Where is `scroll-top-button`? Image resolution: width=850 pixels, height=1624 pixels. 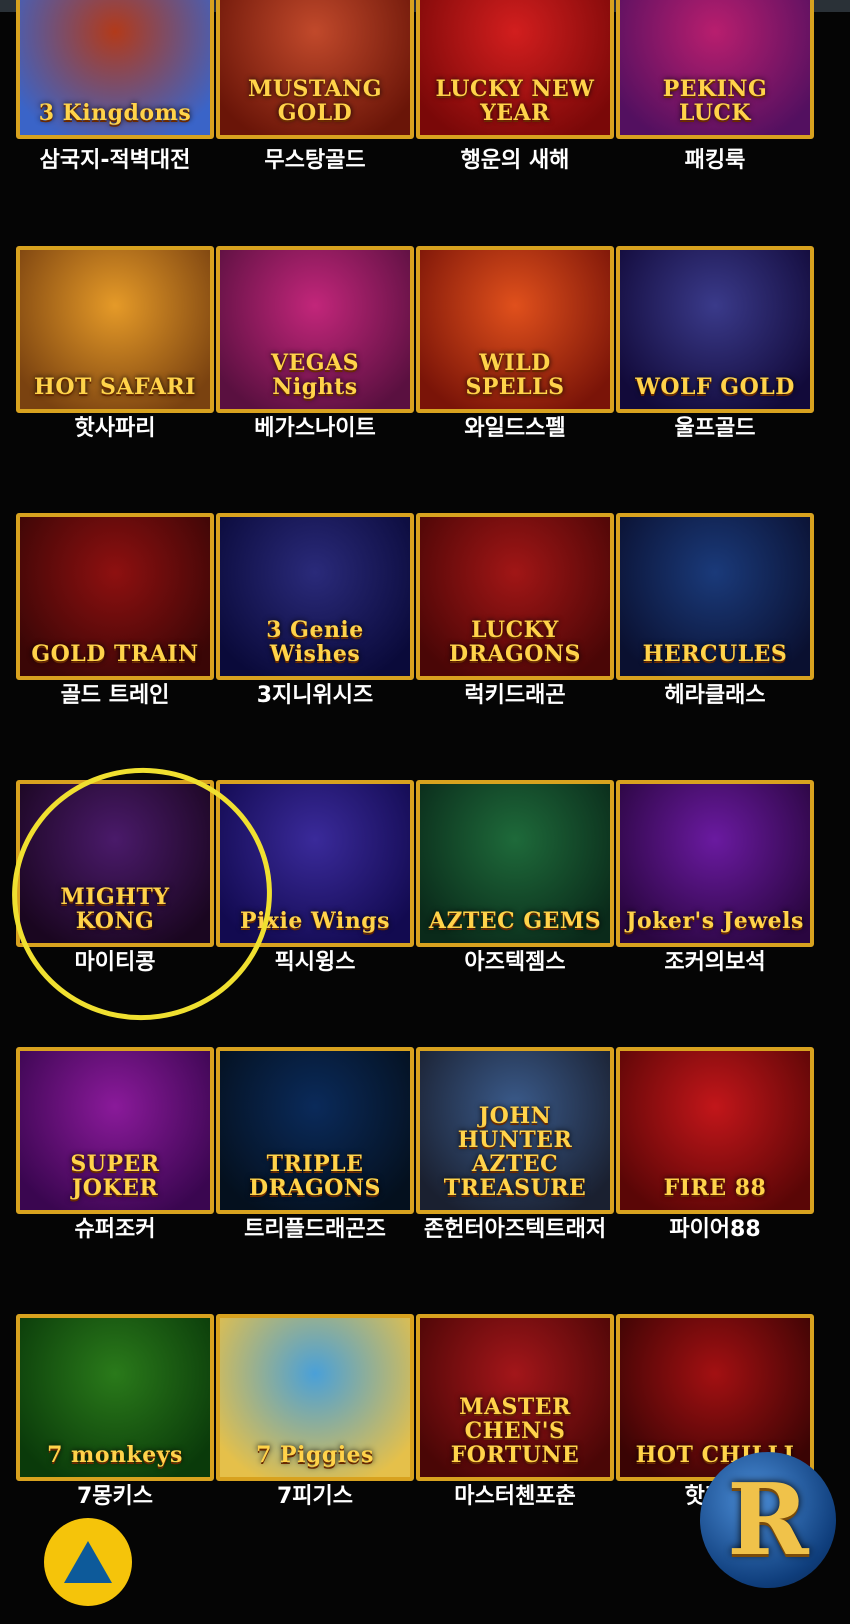
scroll-top-button is located at coordinates (88, 1562).